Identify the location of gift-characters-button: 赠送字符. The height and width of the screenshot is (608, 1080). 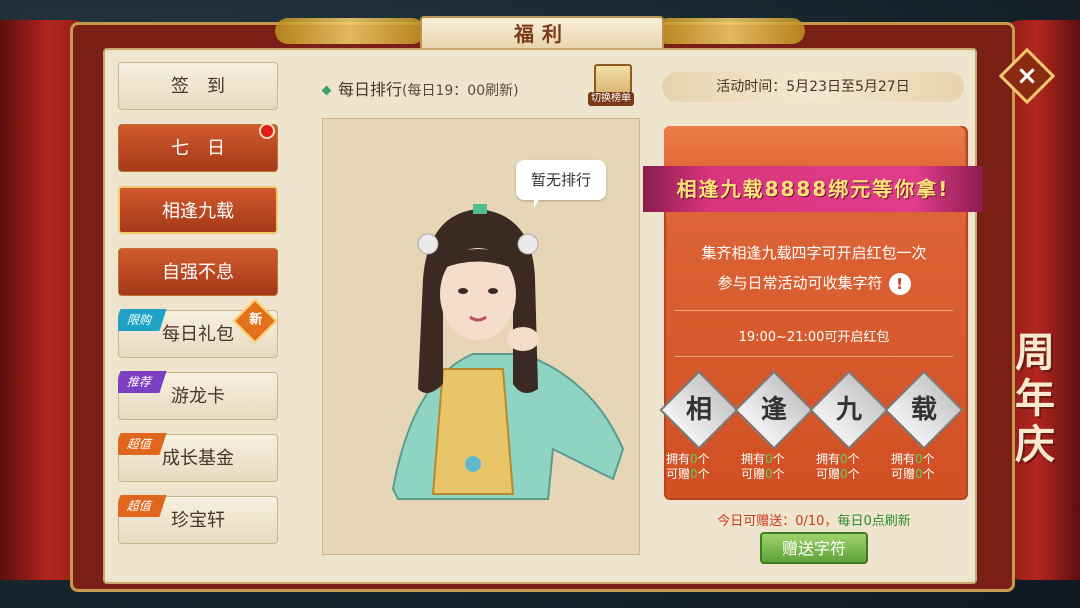
(814, 548).